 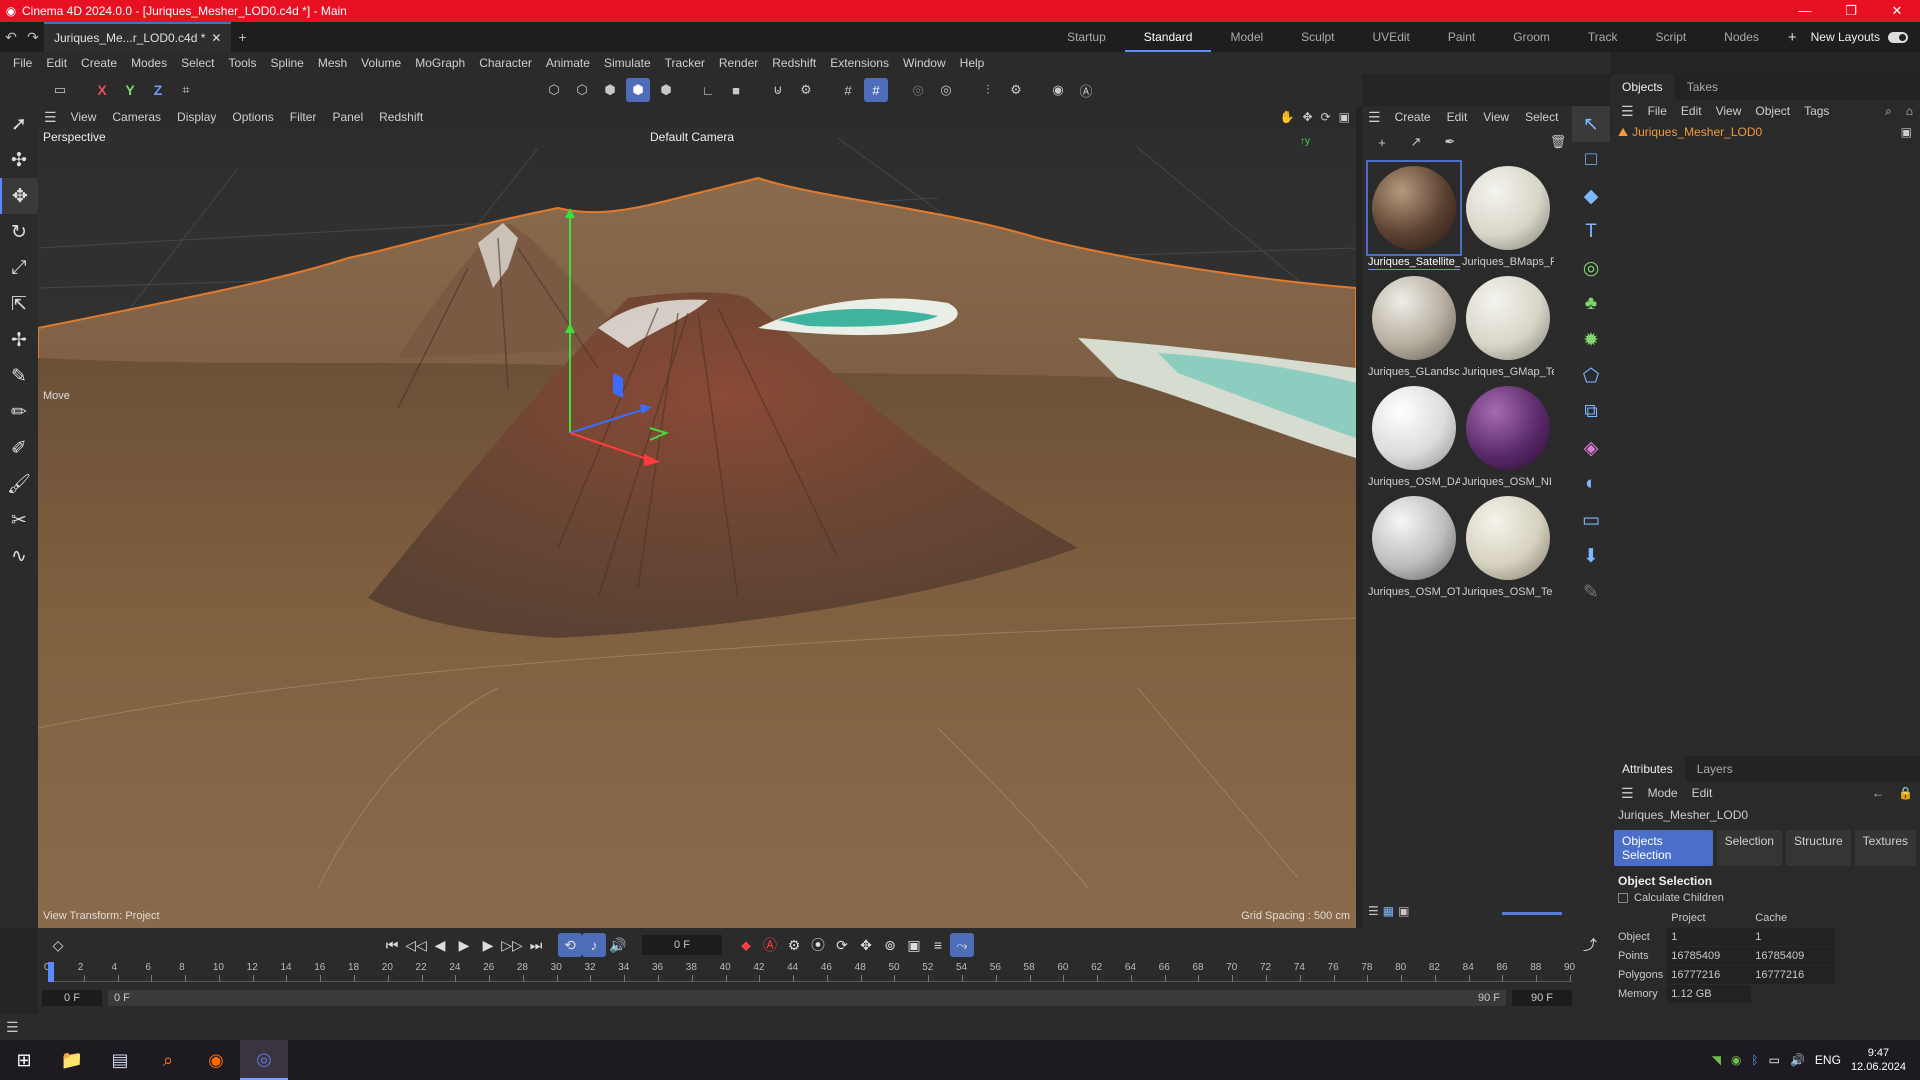 I want to click on attributes-hamburger-icon: ☰, so click(x=1627, y=793).